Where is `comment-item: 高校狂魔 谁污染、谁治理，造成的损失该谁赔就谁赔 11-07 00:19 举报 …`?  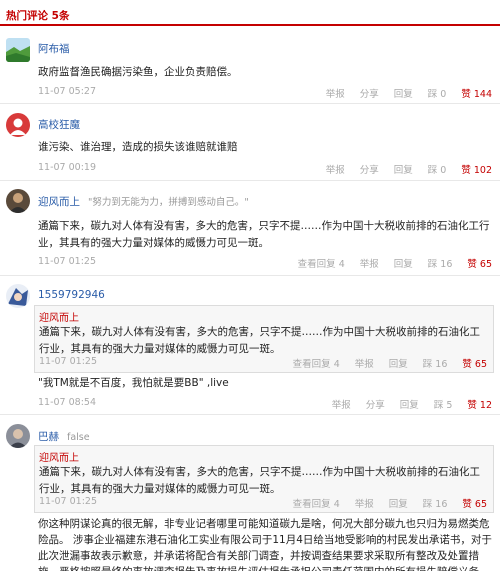 comment-item: 高校狂魔 谁污染、谁治理，造成的损失该谁赔就谁赔 11-07 00:19 举报 … is located at coordinates (250, 142).